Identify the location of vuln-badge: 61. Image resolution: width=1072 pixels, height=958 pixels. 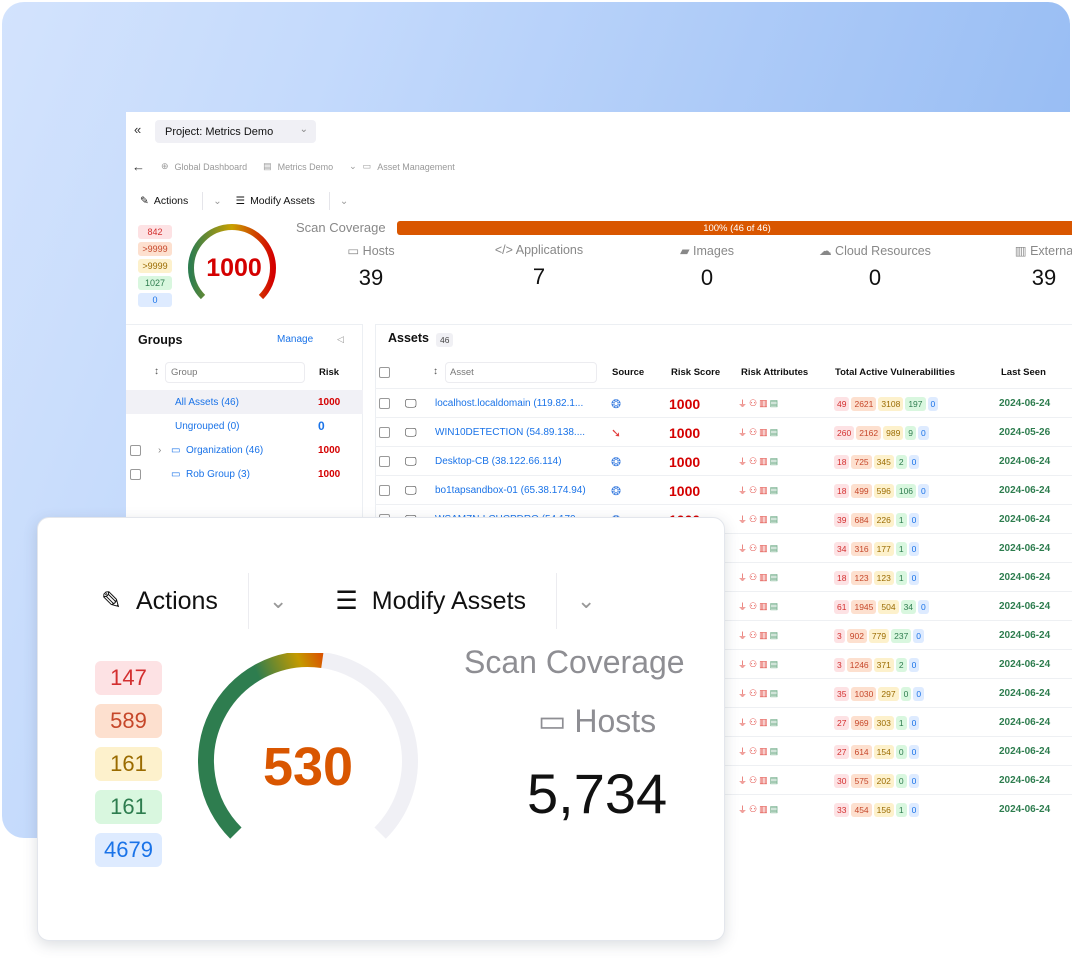
(842, 606).